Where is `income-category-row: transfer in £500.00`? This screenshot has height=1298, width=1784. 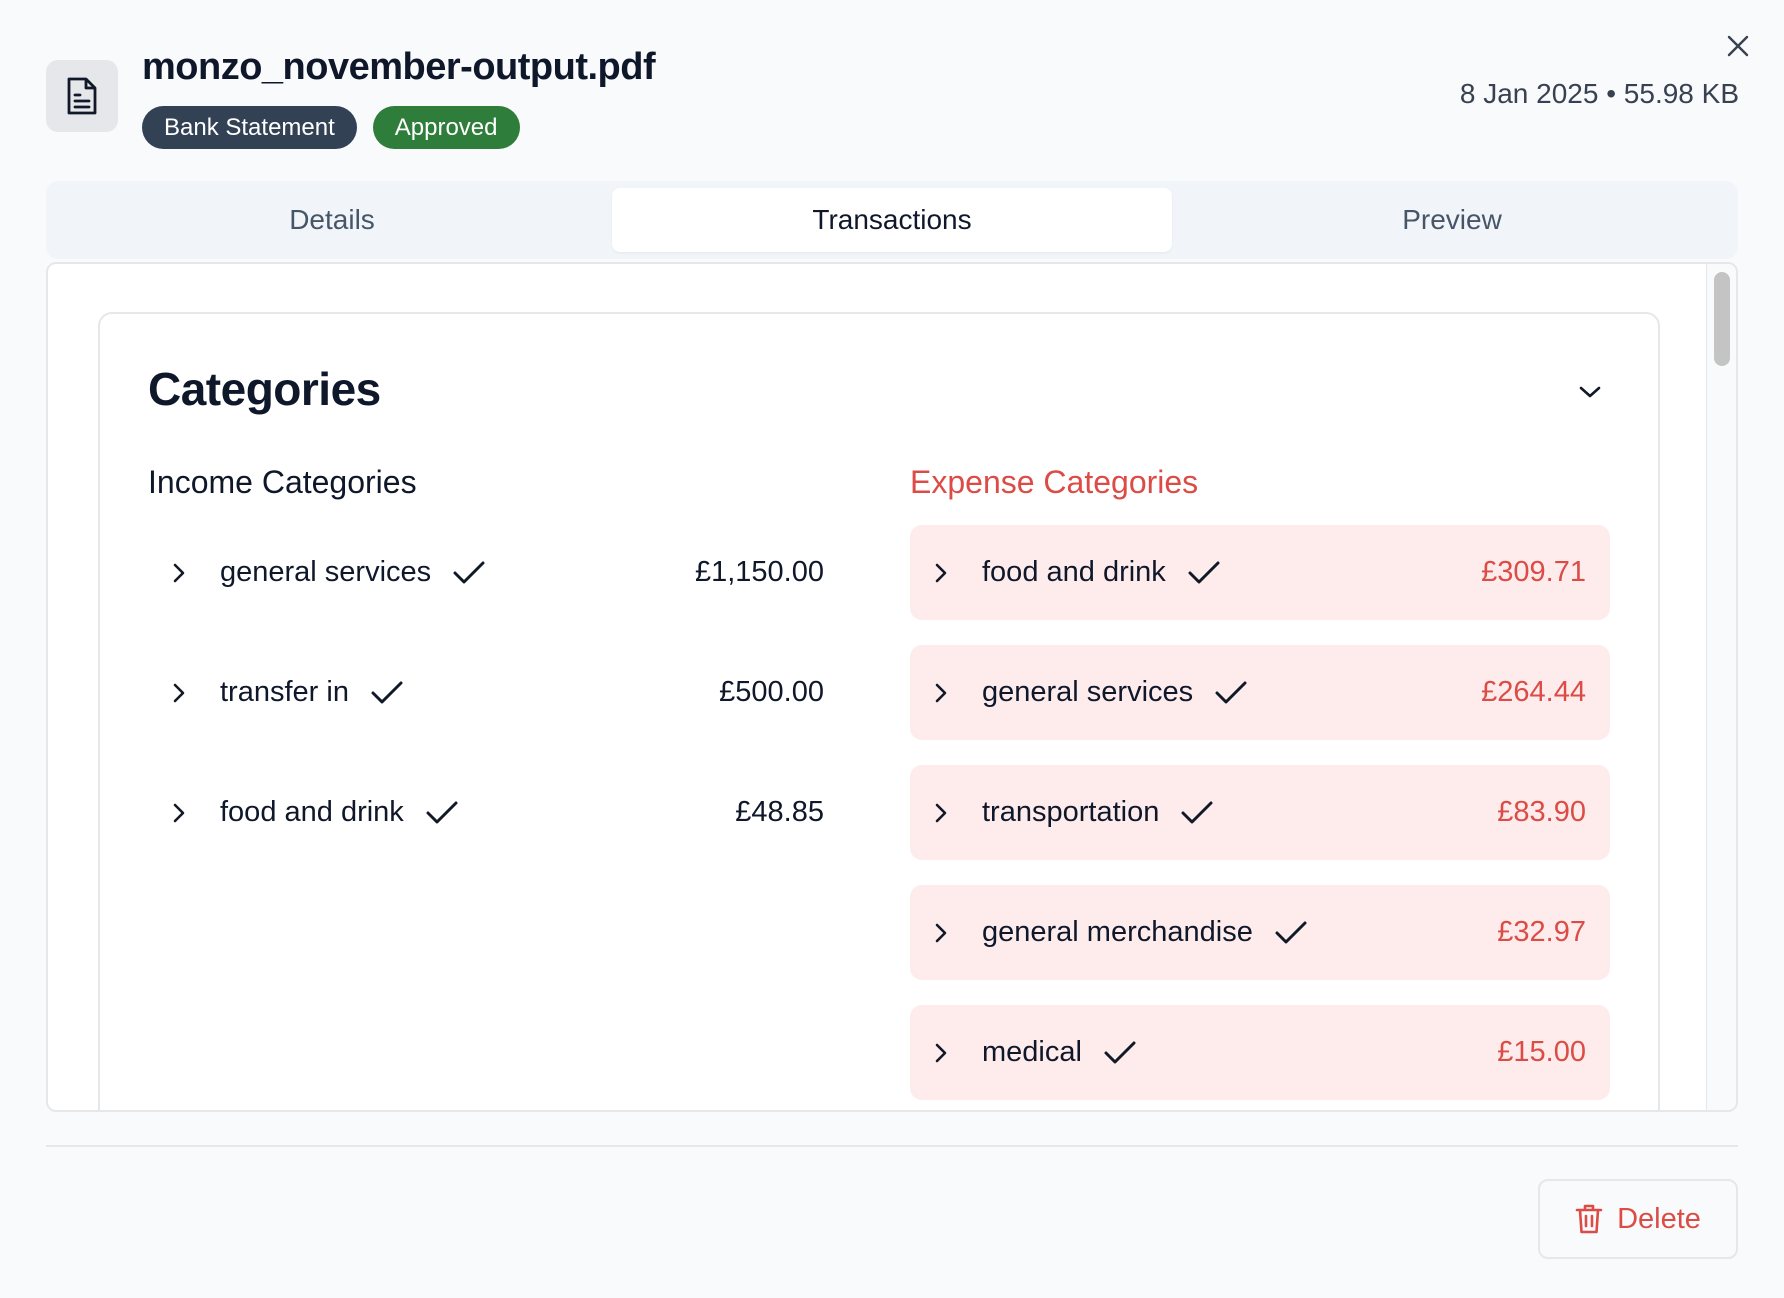
income-category-row: transfer in £500.00 is located at coordinates (498, 692).